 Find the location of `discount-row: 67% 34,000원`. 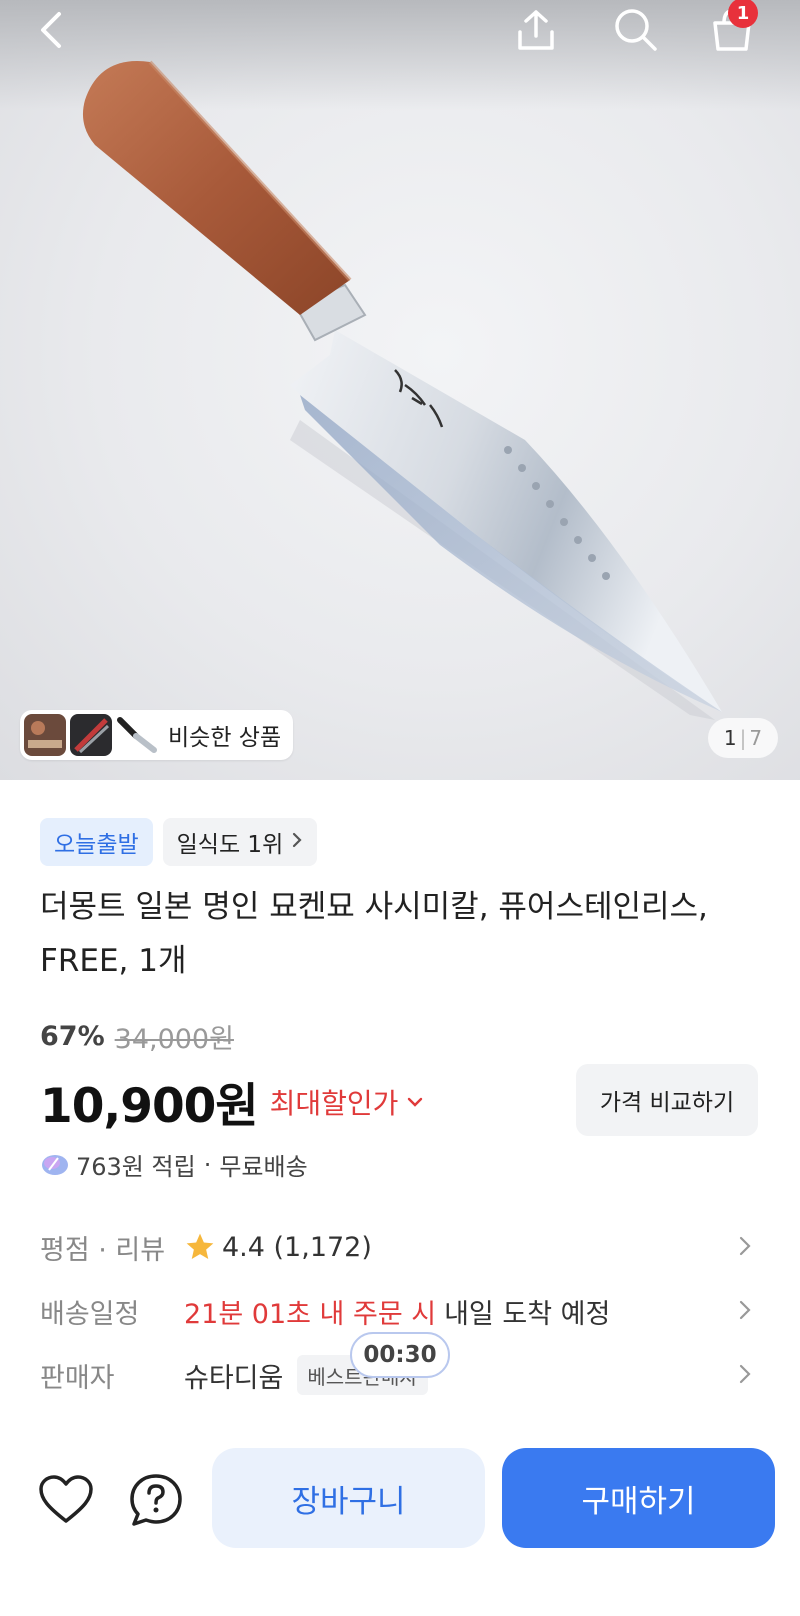

discount-row: 67% 34,000원 is located at coordinates (137, 1036).